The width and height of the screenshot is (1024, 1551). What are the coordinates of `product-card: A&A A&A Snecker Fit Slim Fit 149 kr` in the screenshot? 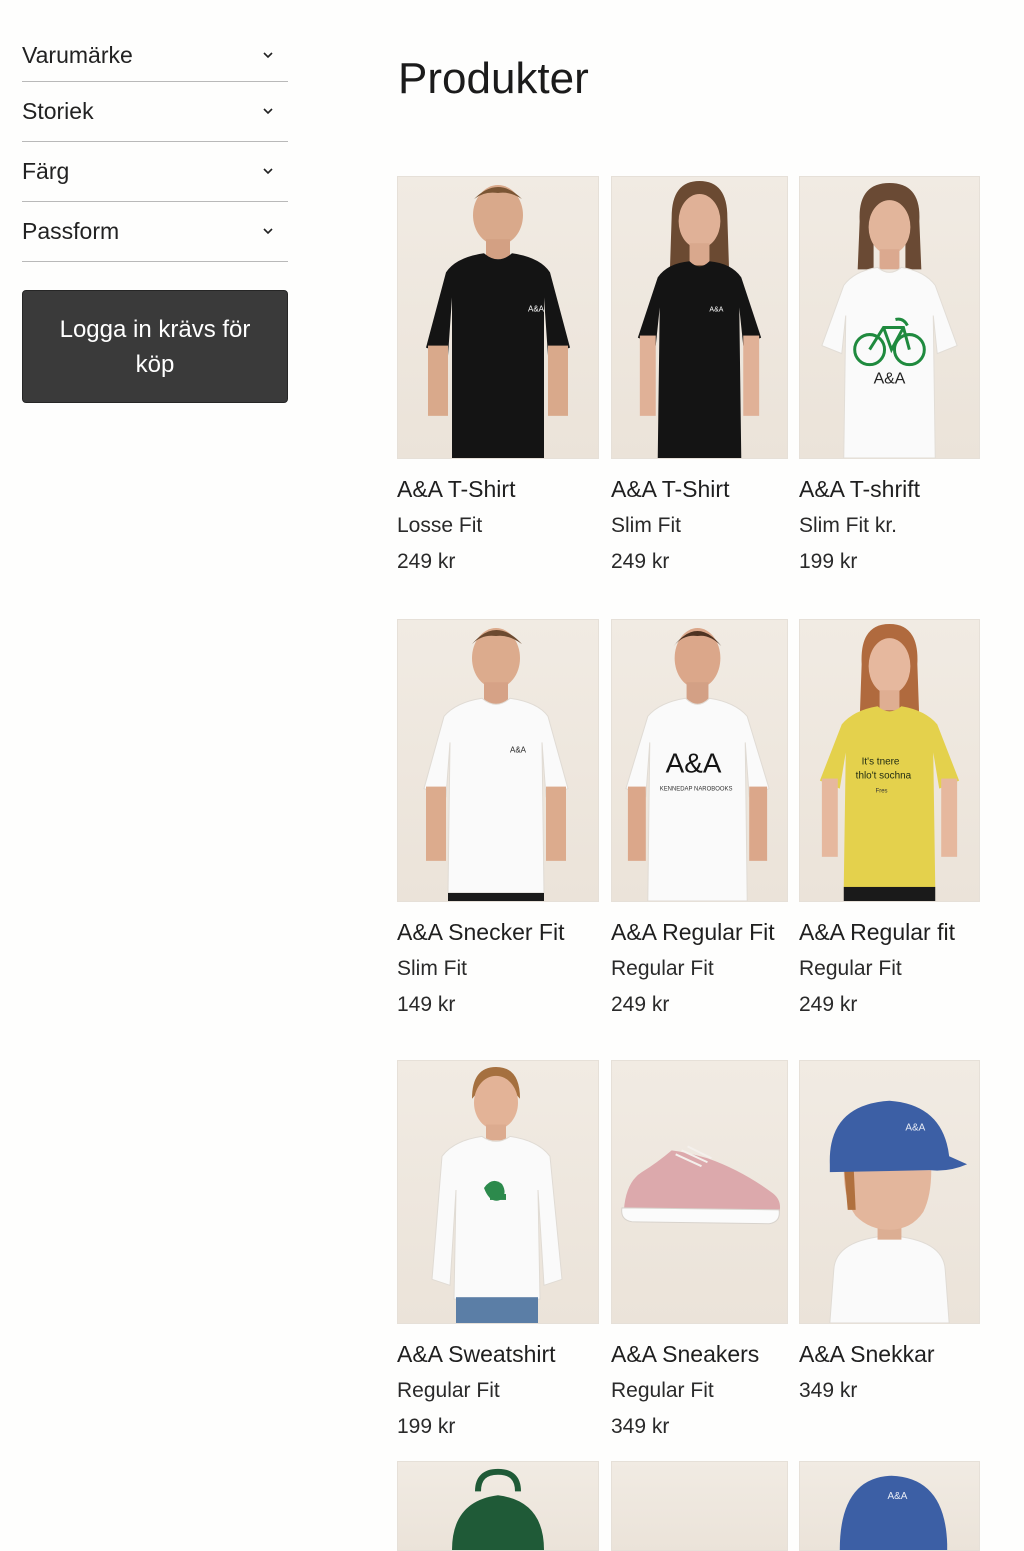 It's located at (498, 819).